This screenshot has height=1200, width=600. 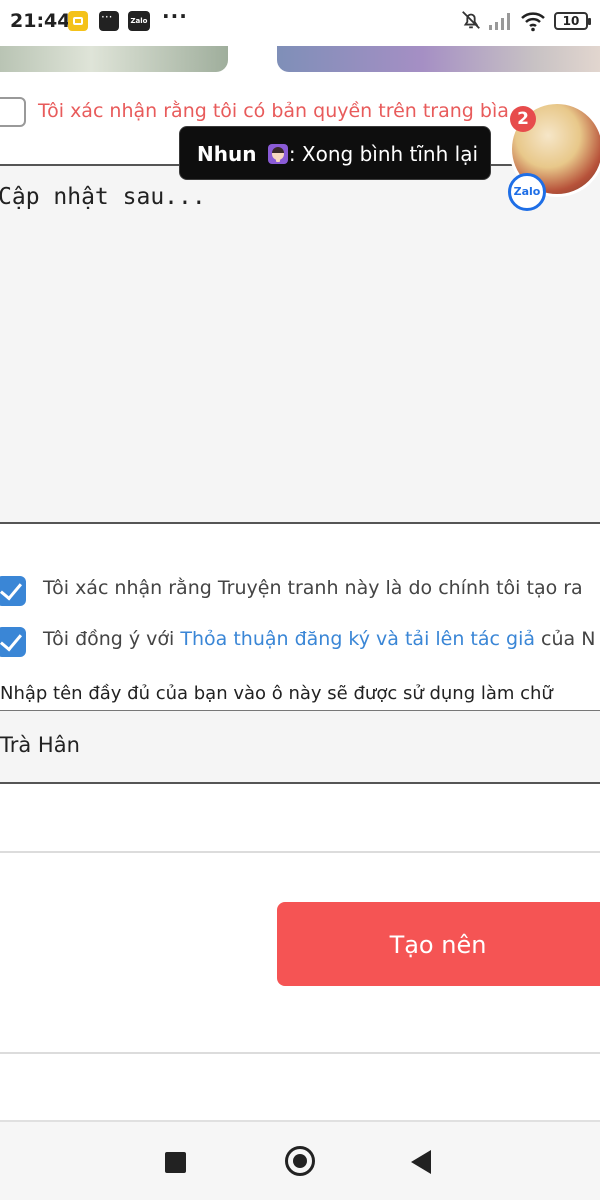 I want to click on home-icon, so click(x=300, y=1161).